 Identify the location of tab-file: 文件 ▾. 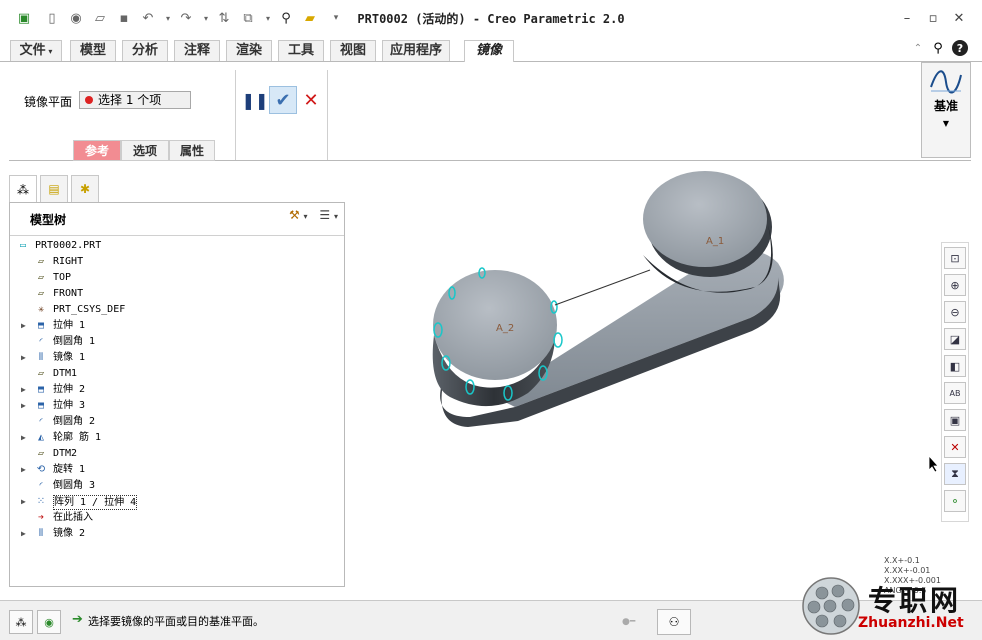
(36, 50).